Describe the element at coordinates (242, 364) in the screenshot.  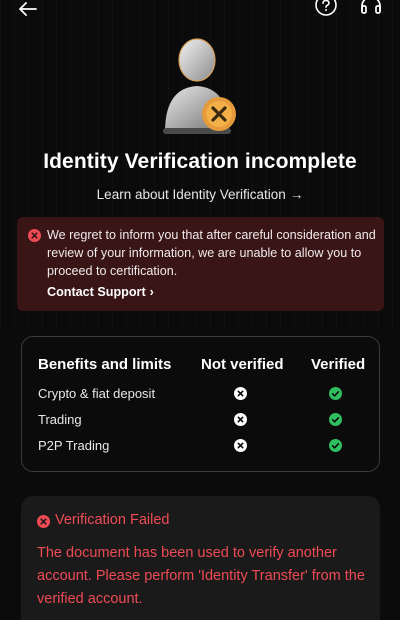
I see `header-not-verified: Not verified` at that location.